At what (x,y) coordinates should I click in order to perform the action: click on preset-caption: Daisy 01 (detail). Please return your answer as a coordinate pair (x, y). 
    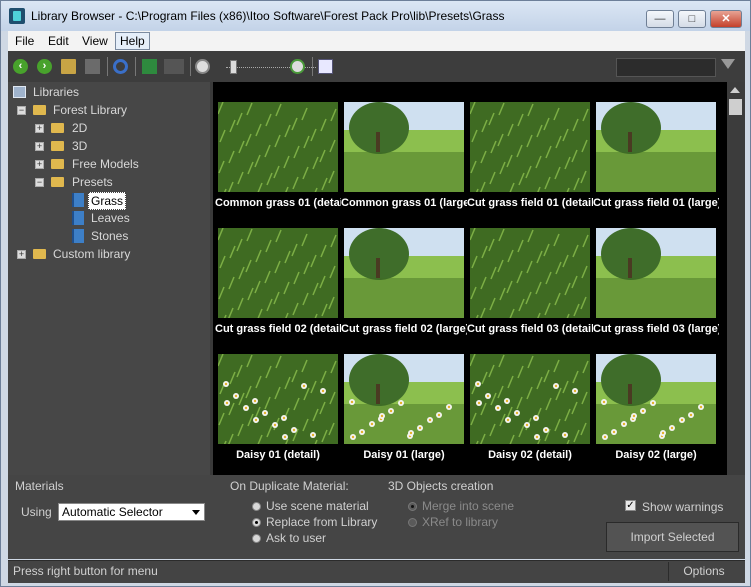
    Looking at the image, I should click on (278, 455).